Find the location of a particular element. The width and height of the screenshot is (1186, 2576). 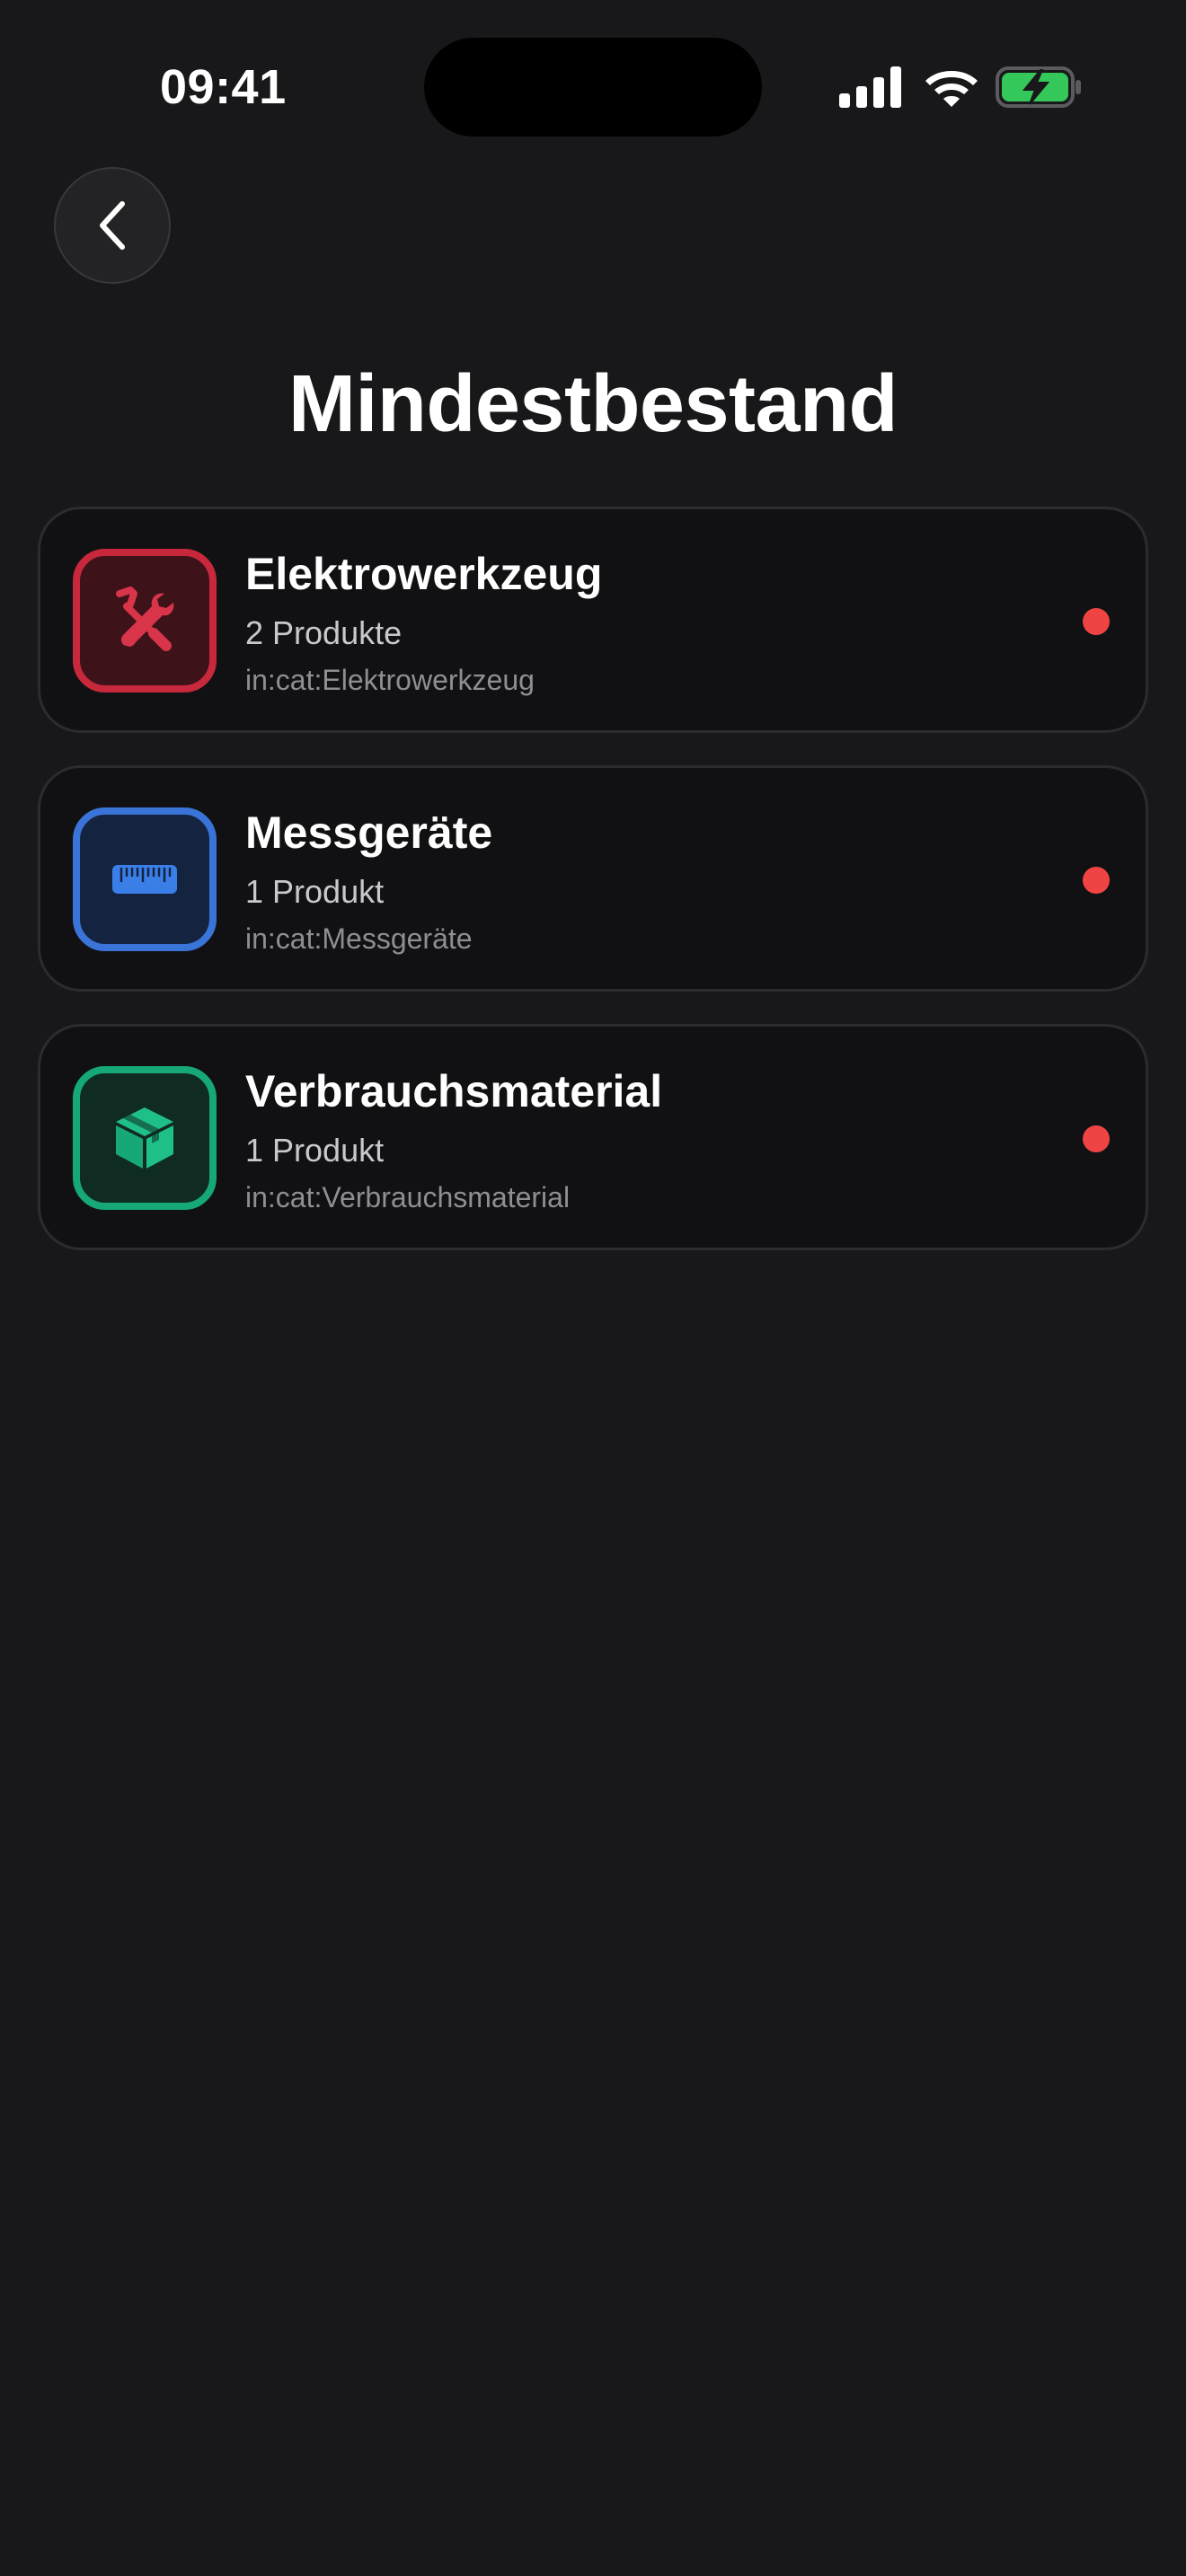

product-count: 2 Produkte is located at coordinates (324, 632).